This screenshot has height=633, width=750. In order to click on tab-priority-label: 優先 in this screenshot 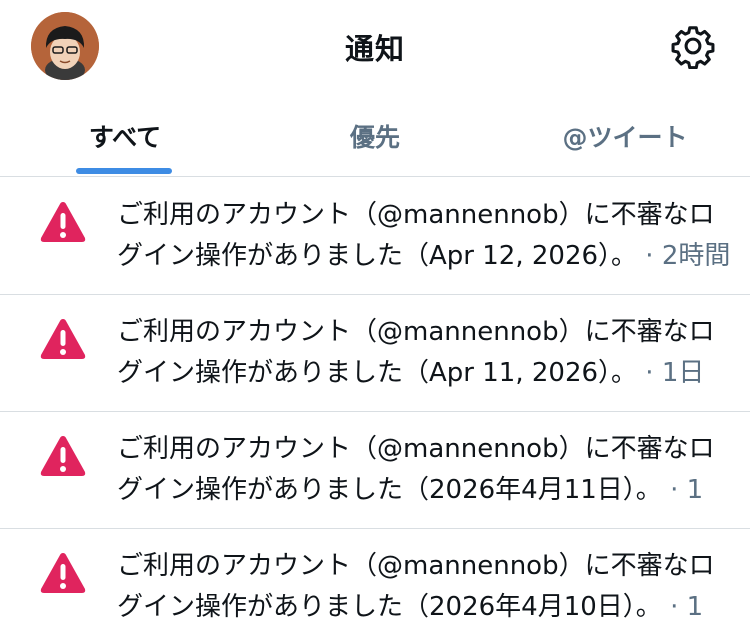, I will do `click(374, 137)`.